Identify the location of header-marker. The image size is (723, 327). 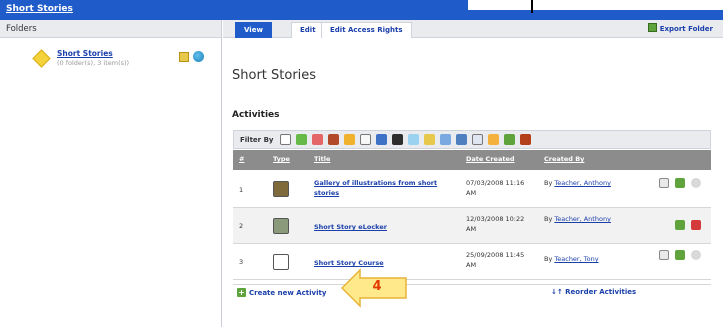
(532, 6).